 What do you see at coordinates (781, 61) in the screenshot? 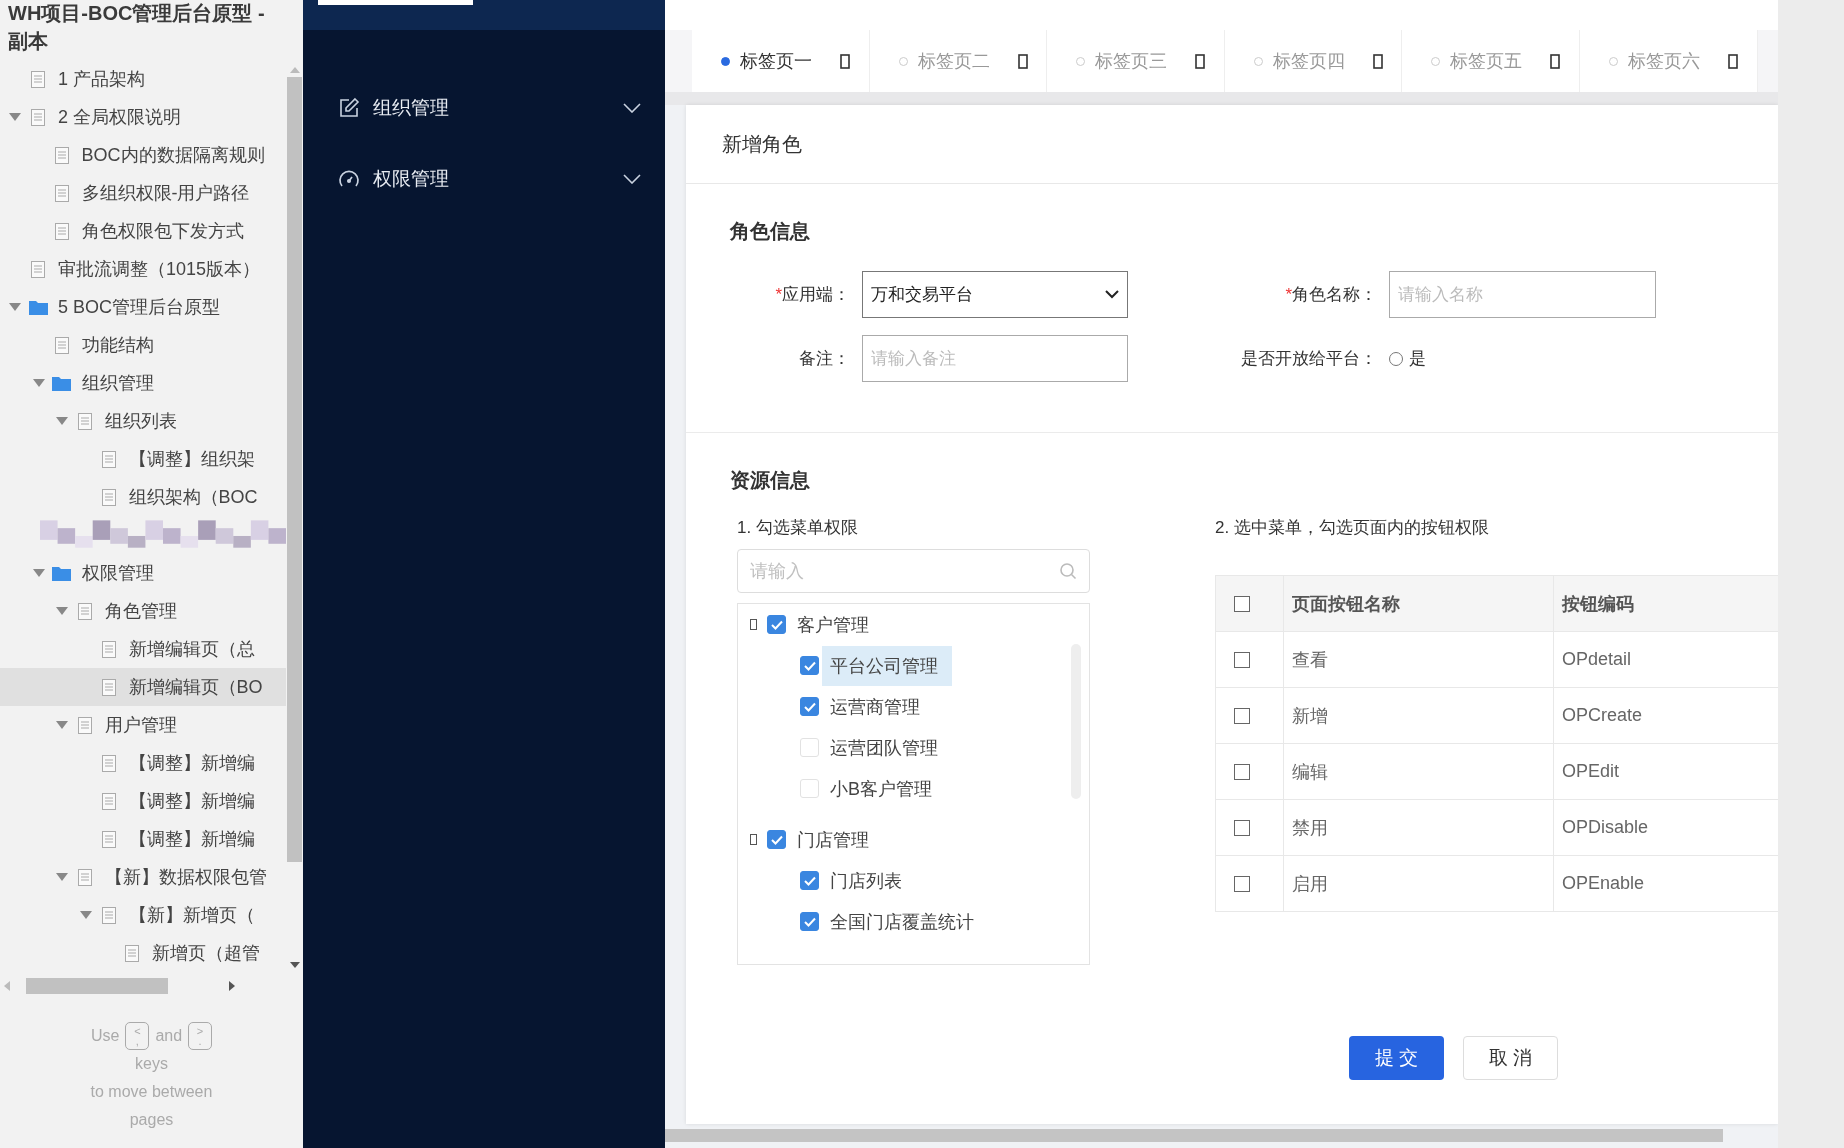
I see `tab: 标签页一` at bounding box center [781, 61].